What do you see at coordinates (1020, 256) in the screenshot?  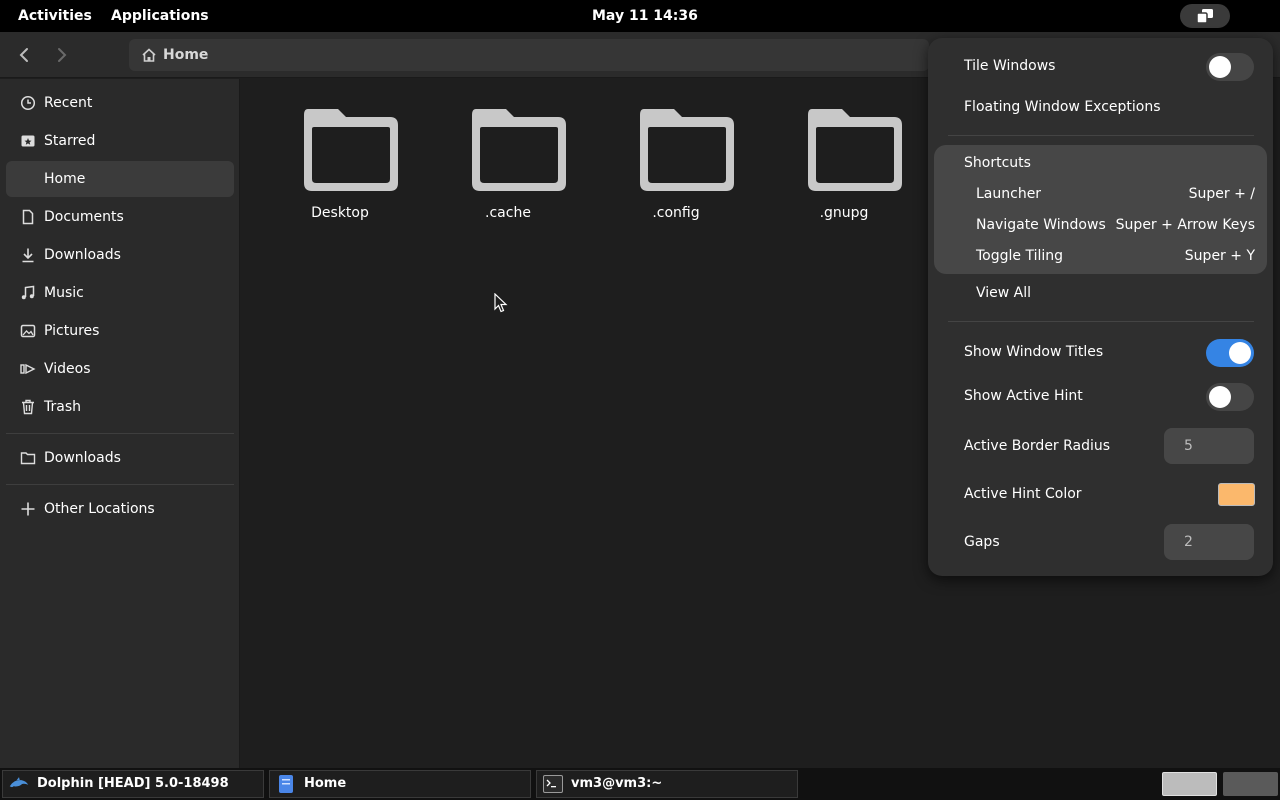 I see `shortcut-action: Toggle Tiling` at bounding box center [1020, 256].